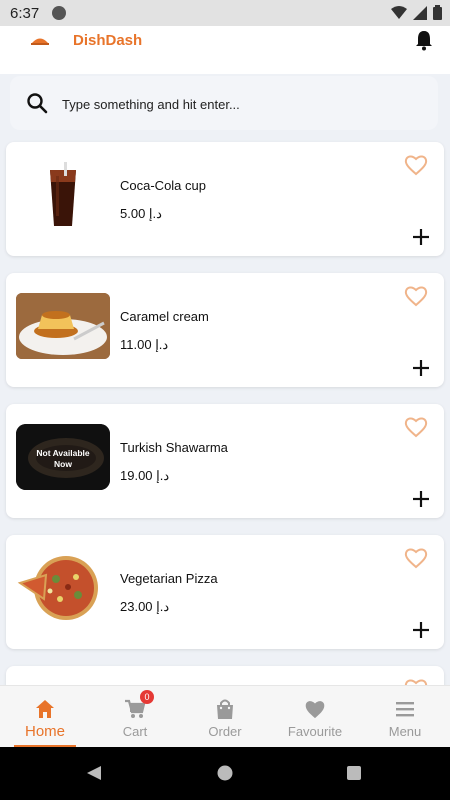 The image size is (450, 800). Describe the element at coordinates (141, 213) in the screenshot. I see `product-price: 5.00 د.إ` at that location.